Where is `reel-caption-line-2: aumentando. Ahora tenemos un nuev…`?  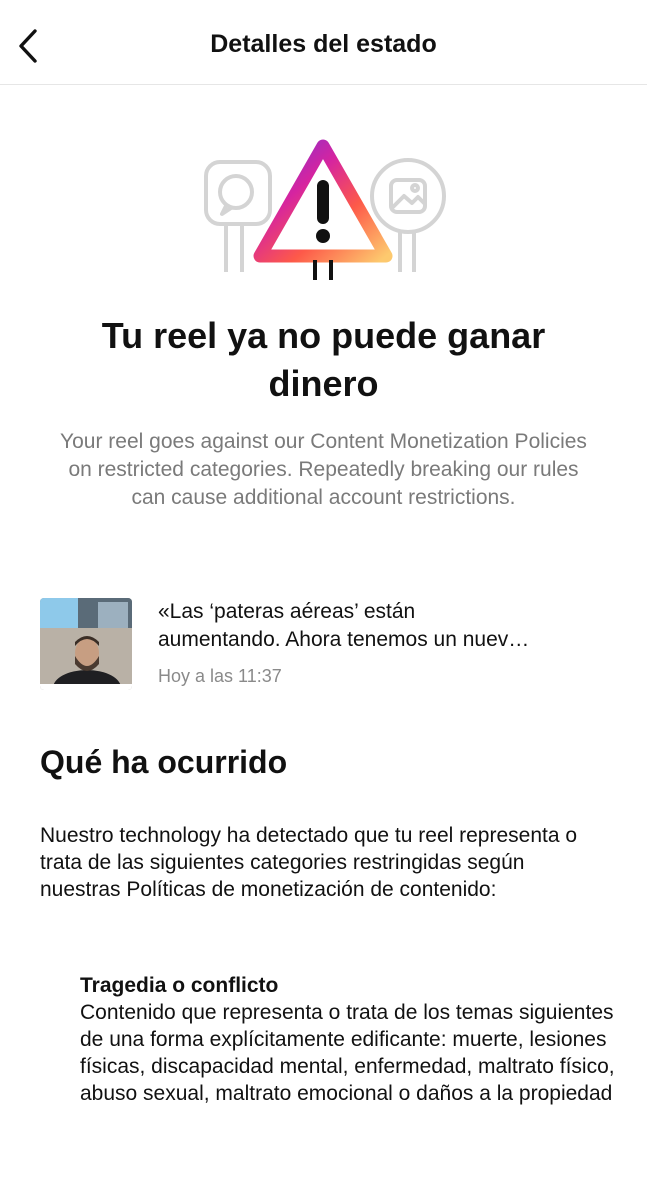
reel-caption-line-2: aumentando. Ahora tenemos un nuev… is located at coordinates (344, 639).